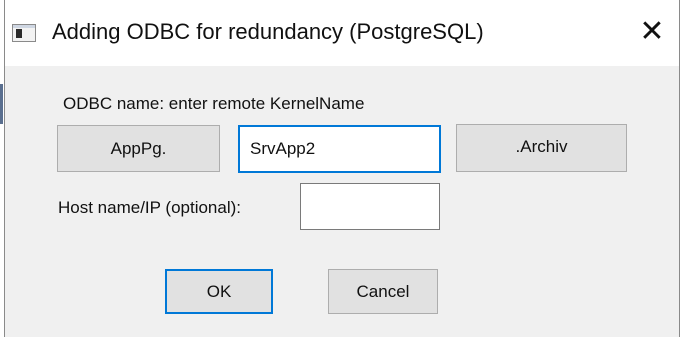  I want to click on odbc-suffix-button-label: .Archiv, so click(541, 146).